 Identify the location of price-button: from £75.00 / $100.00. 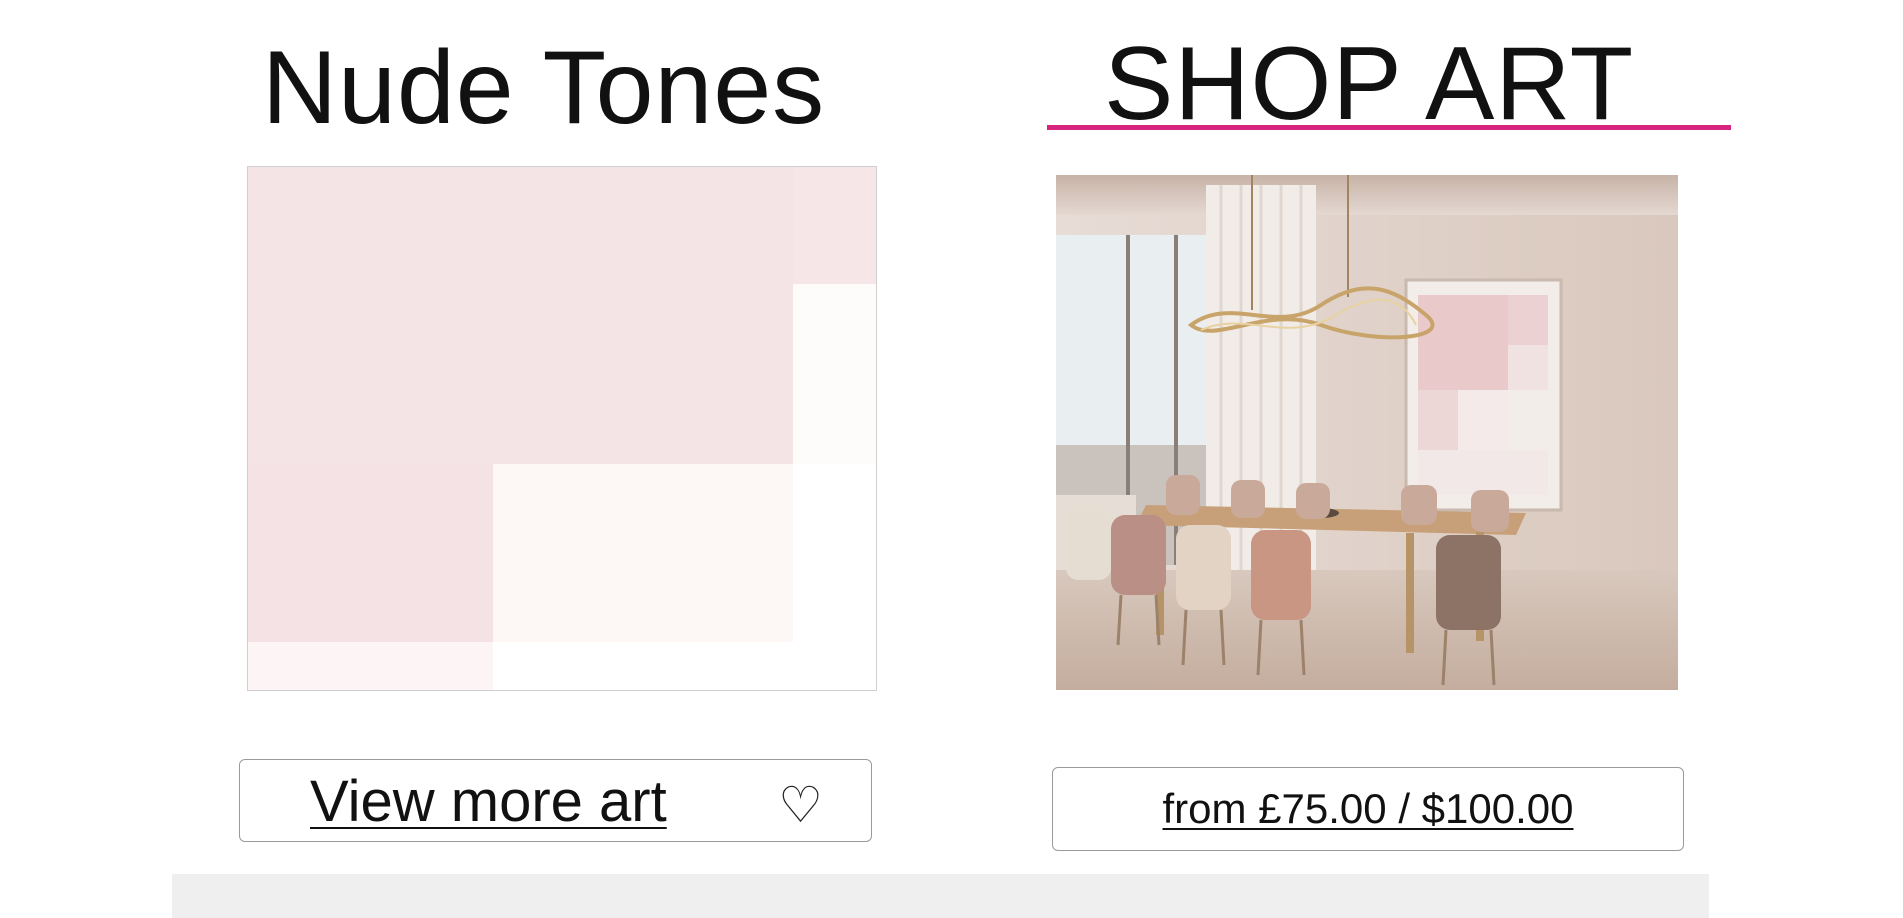
(1368, 809).